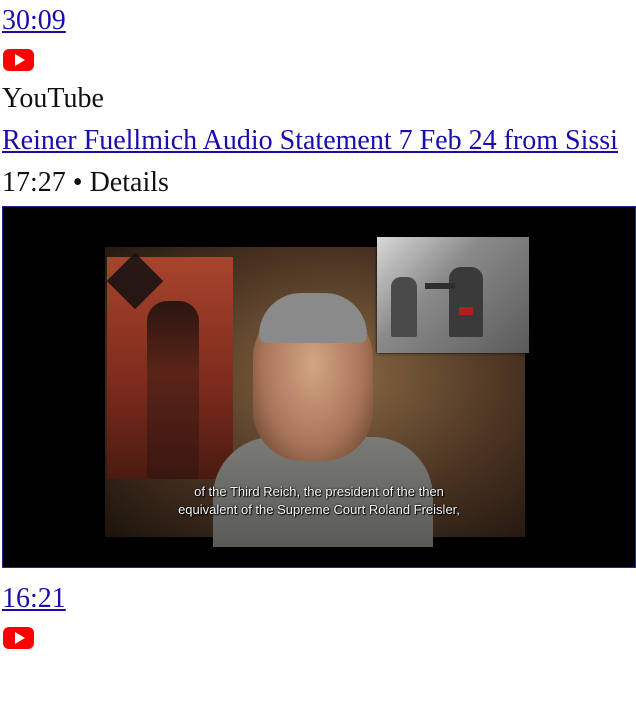 This screenshot has width=636, height=719. What do you see at coordinates (169, 365) in the screenshot?
I see `thumbnail-poster-image` at bounding box center [169, 365].